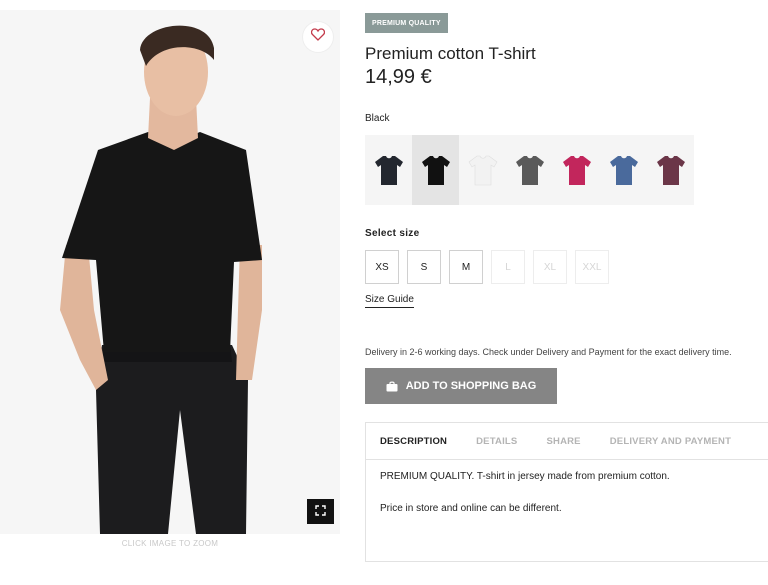  I want to click on tab-description: DESCRIPTION, so click(413, 441).